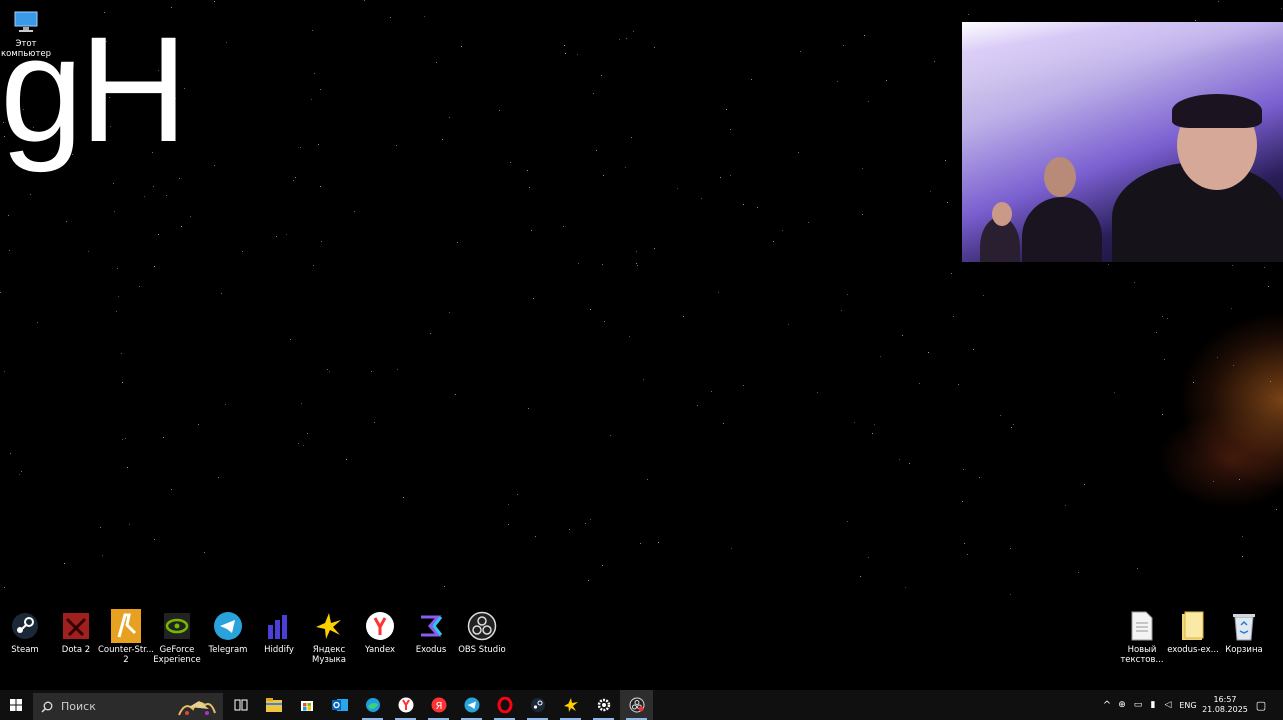 The height and width of the screenshot is (720, 1283). What do you see at coordinates (177, 626) in the screenshot?
I see `geforce-icon` at bounding box center [177, 626].